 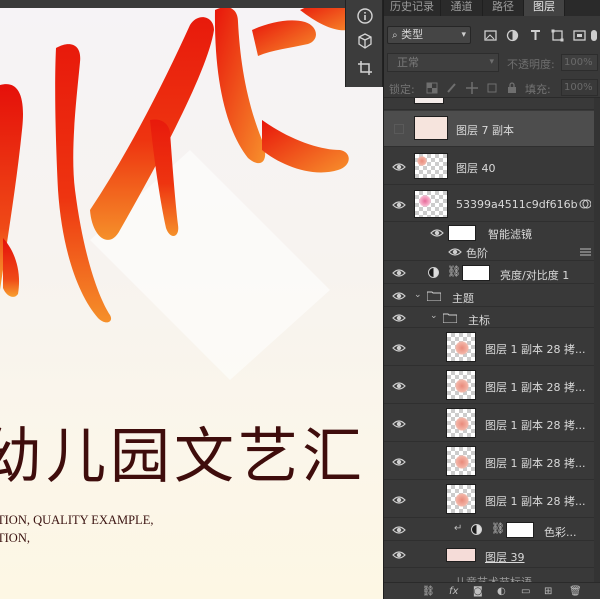 What do you see at coordinates (434, 296) in the screenshot?
I see `folder-icon` at bounding box center [434, 296].